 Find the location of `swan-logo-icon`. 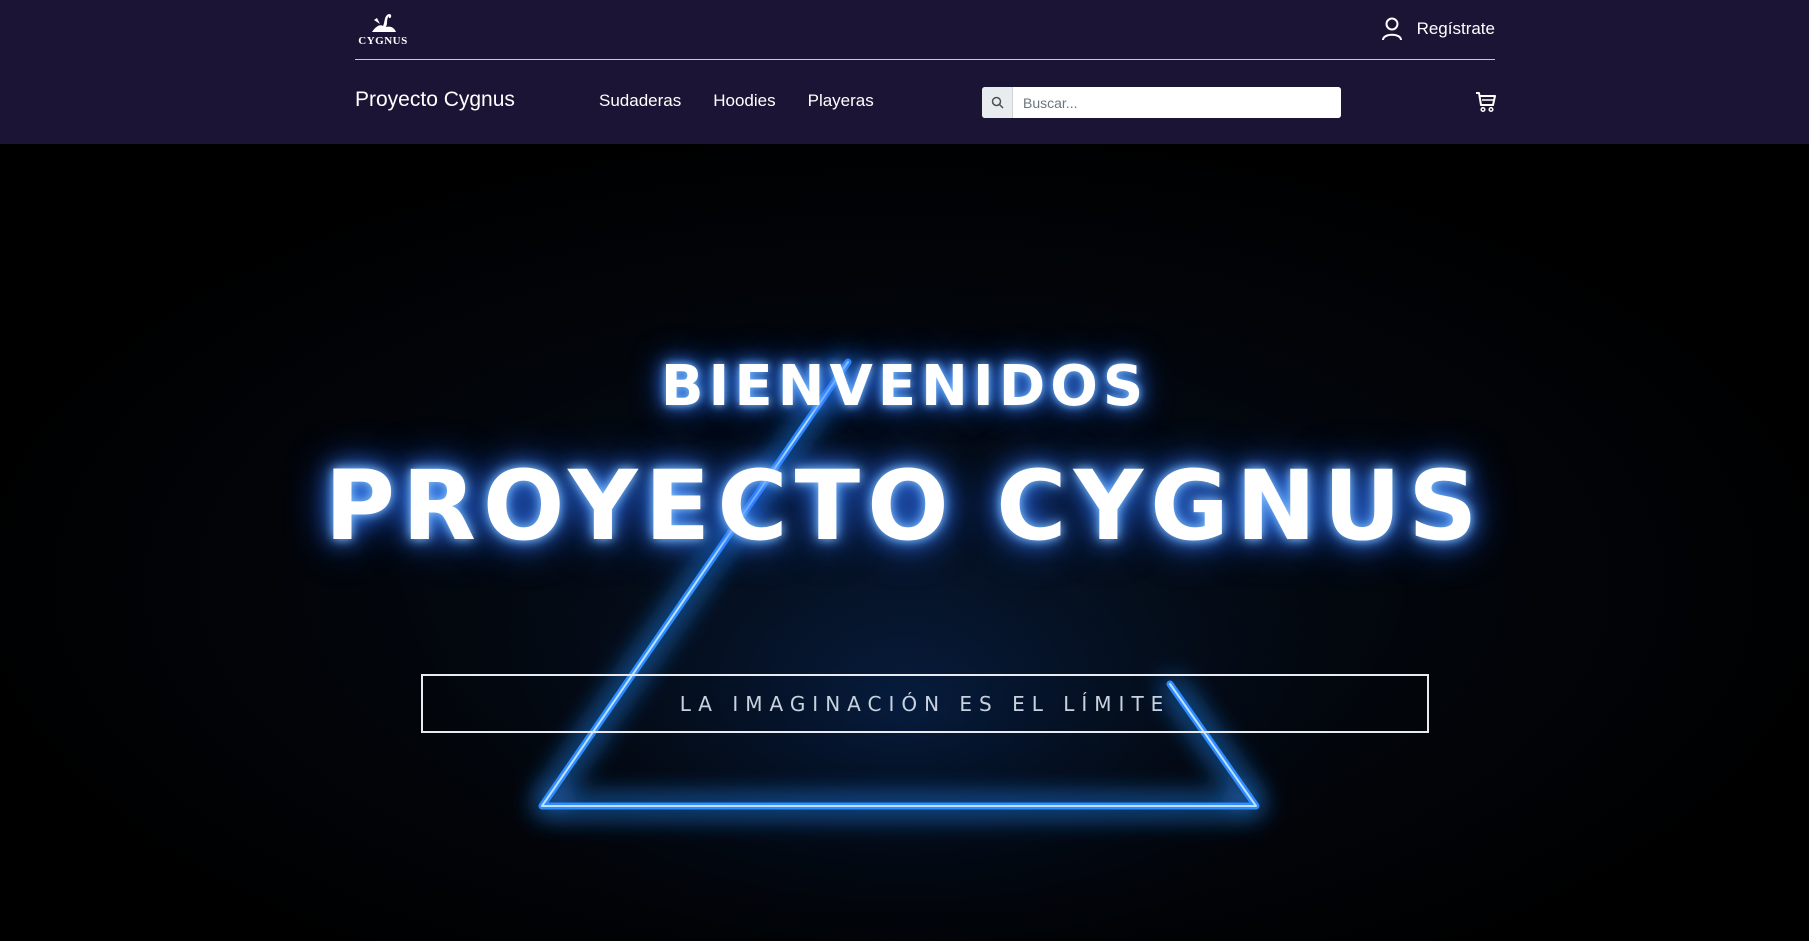

swan-logo-icon is located at coordinates (384, 23).